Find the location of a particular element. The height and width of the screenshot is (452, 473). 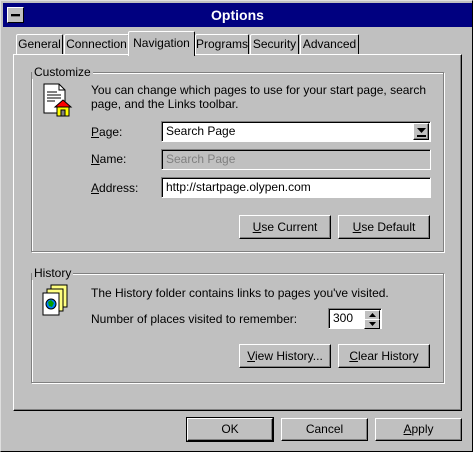

places-label: Number of places visited to remember: is located at coordinates (194, 319).